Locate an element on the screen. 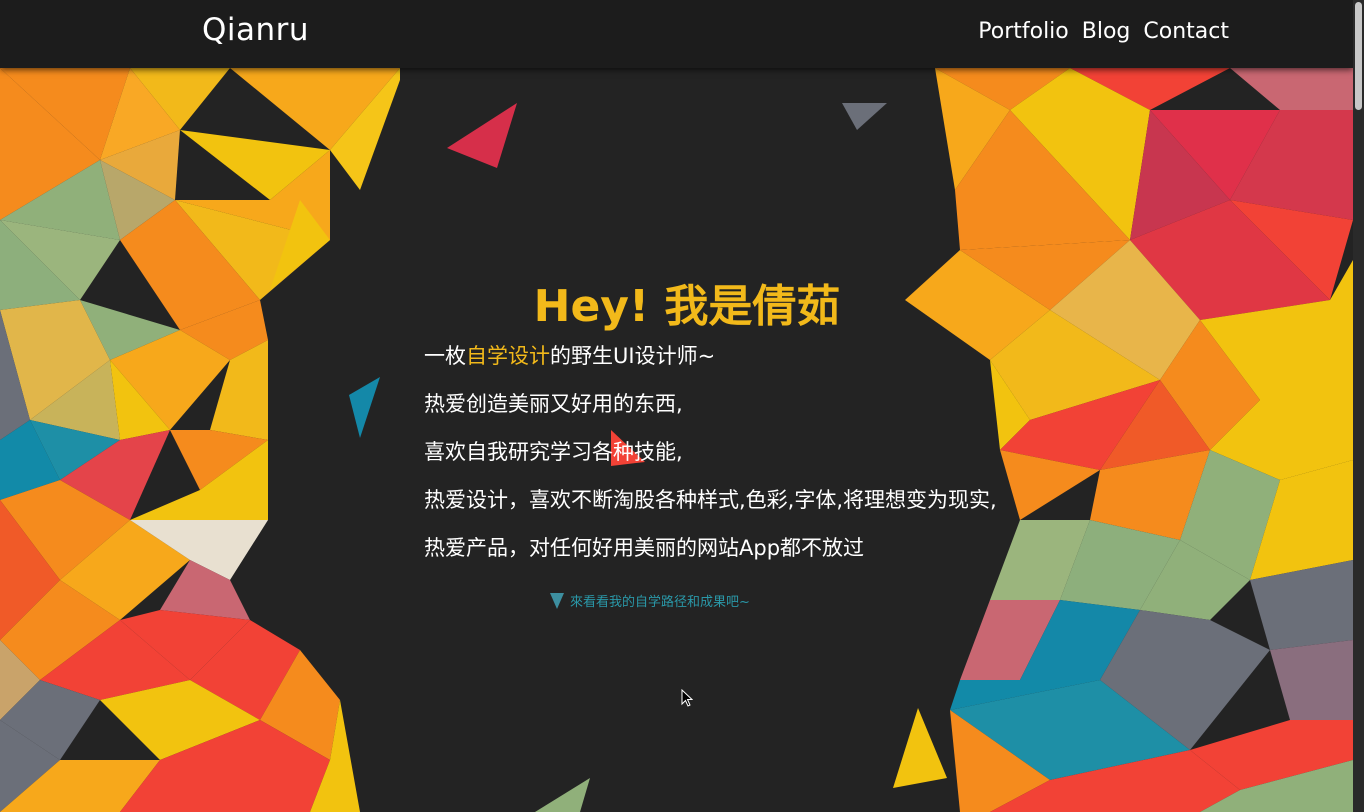 The image size is (1364, 812). intro-line-4: 热爱设计，喜欢不断淘股各种样式,色彩,字体,将理想变为现实, is located at coordinates (710, 500).